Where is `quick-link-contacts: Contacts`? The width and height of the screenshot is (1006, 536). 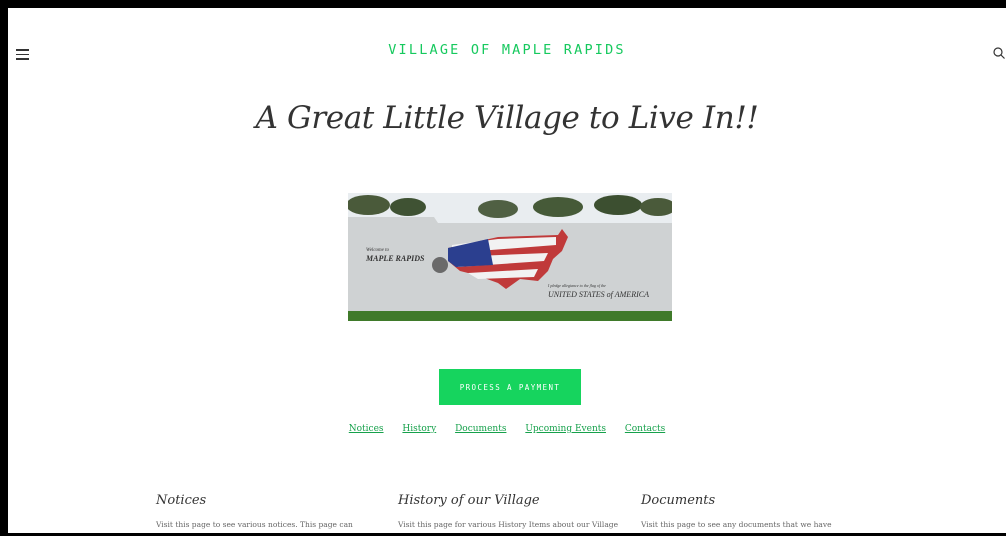 quick-link-contacts: Contacts is located at coordinates (645, 429).